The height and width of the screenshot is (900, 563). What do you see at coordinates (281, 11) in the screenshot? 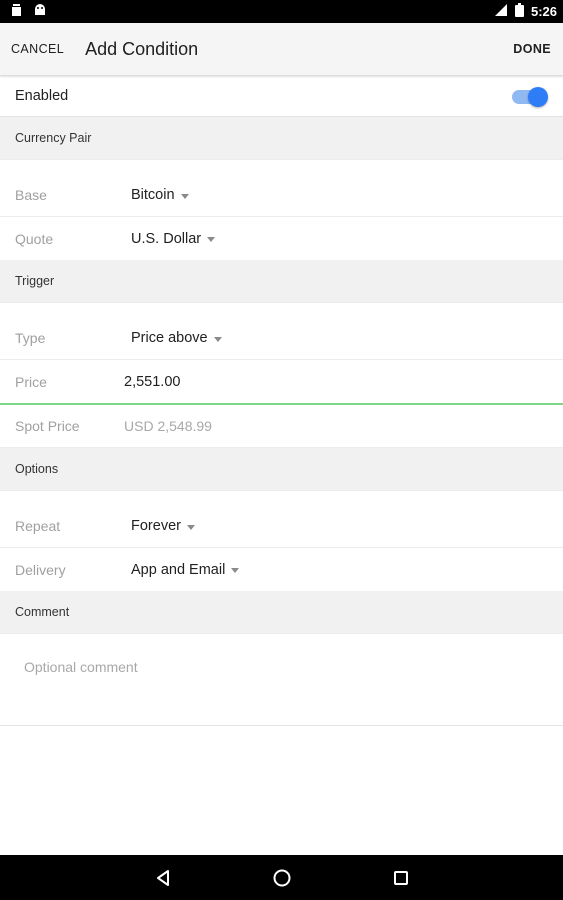
I see `status-bar: 5:26` at bounding box center [281, 11].